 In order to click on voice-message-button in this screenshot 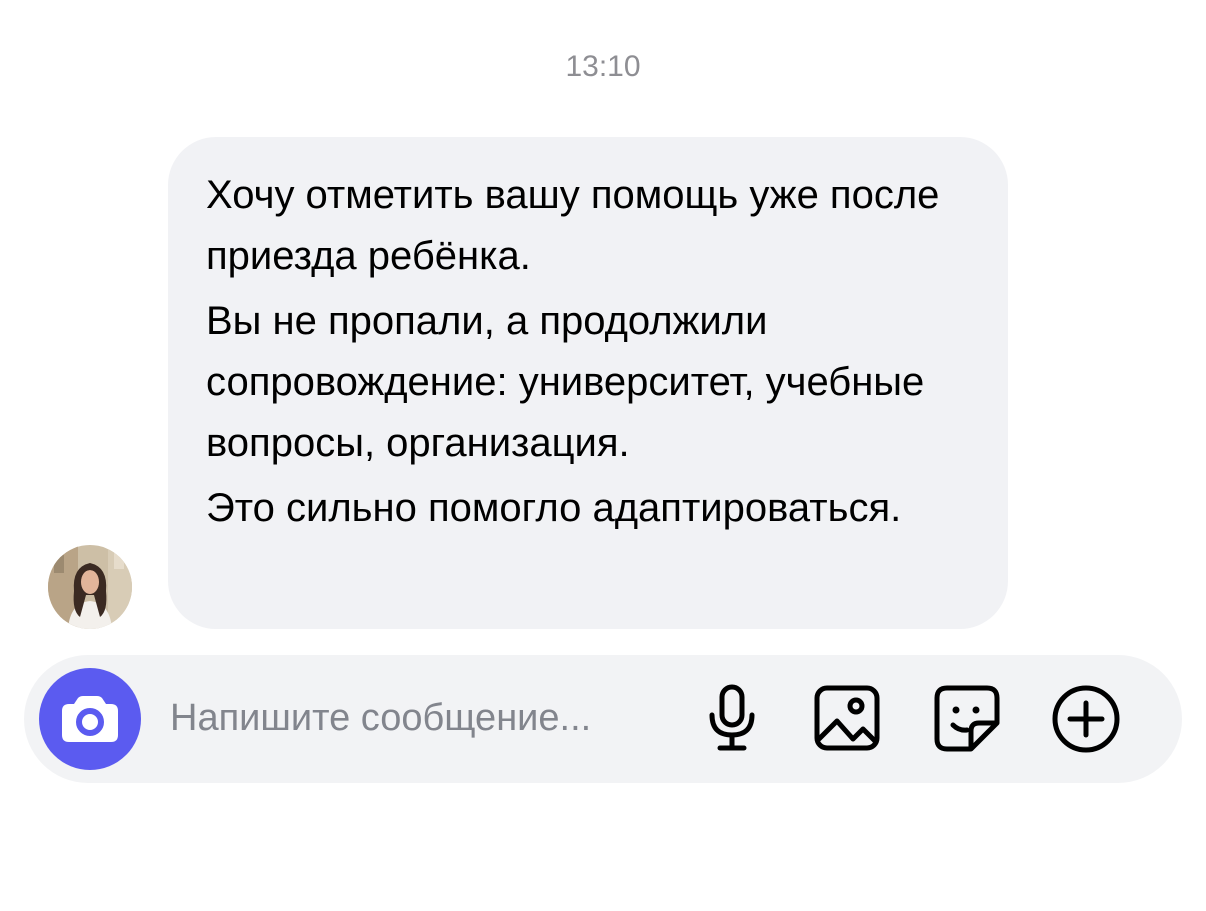, I will do `click(732, 719)`.